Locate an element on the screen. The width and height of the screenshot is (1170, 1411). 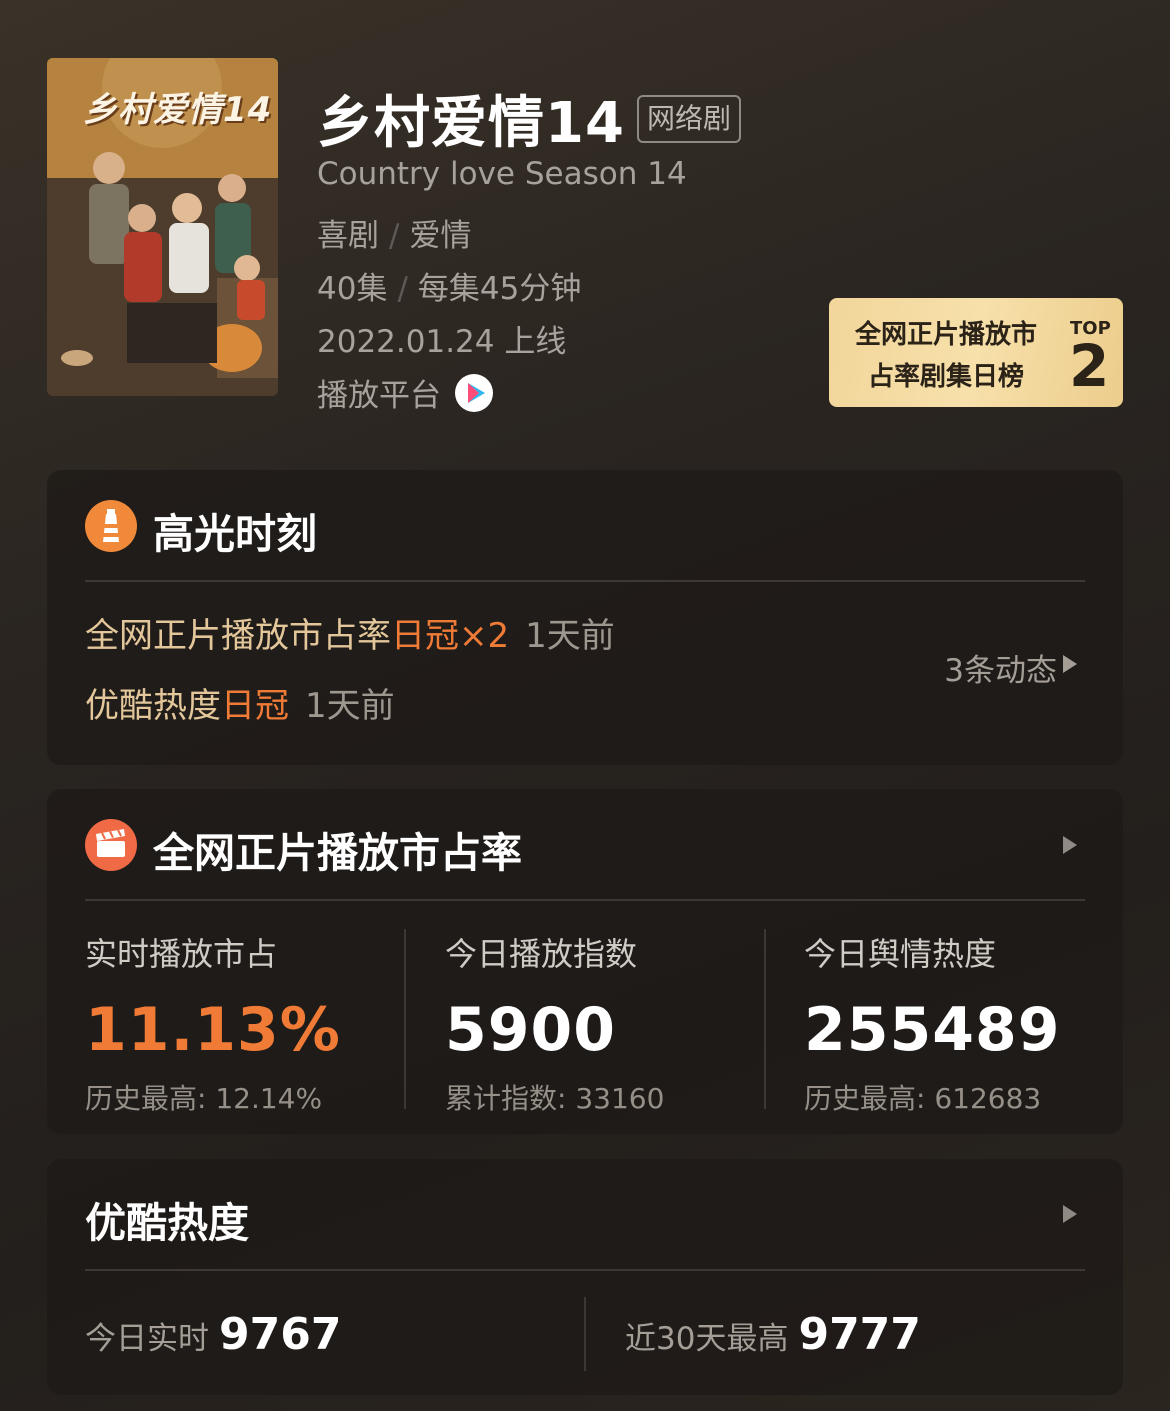
heat-max-label: 近30天最高 is located at coordinates (707, 1339).